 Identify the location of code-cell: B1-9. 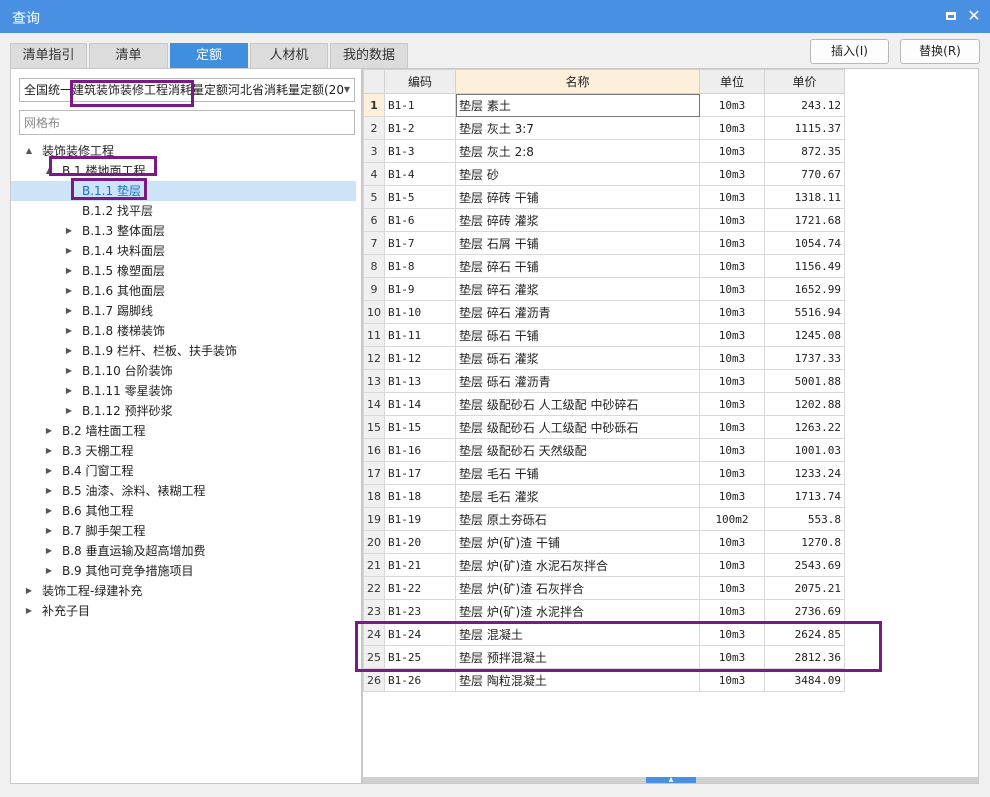
(420, 289).